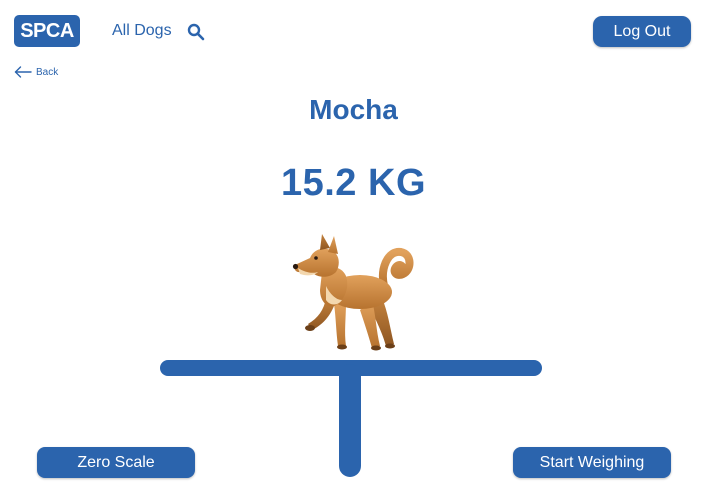 The image size is (707, 496). I want to click on start-weighing-button: Start Weighing, so click(592, 462).